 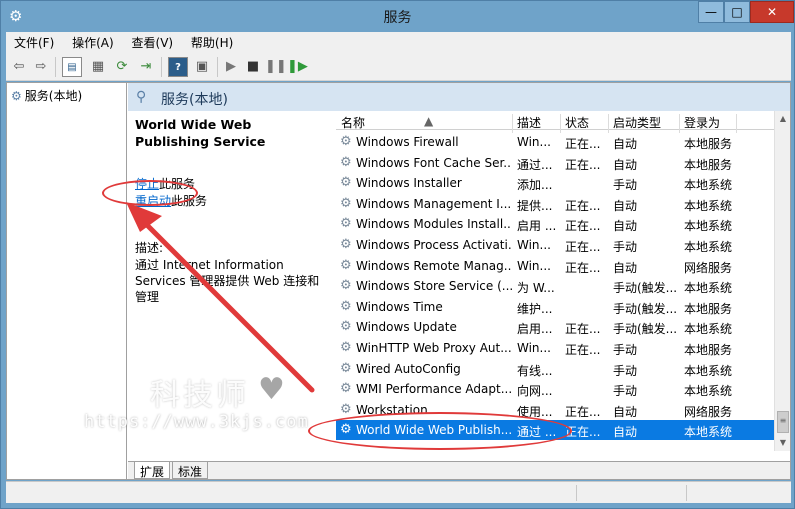 What do you see at coordinates (196, 422) in the screenshot?
I see `watermark-url: https://www.3kjs.com` at bounding box center [196, 422].